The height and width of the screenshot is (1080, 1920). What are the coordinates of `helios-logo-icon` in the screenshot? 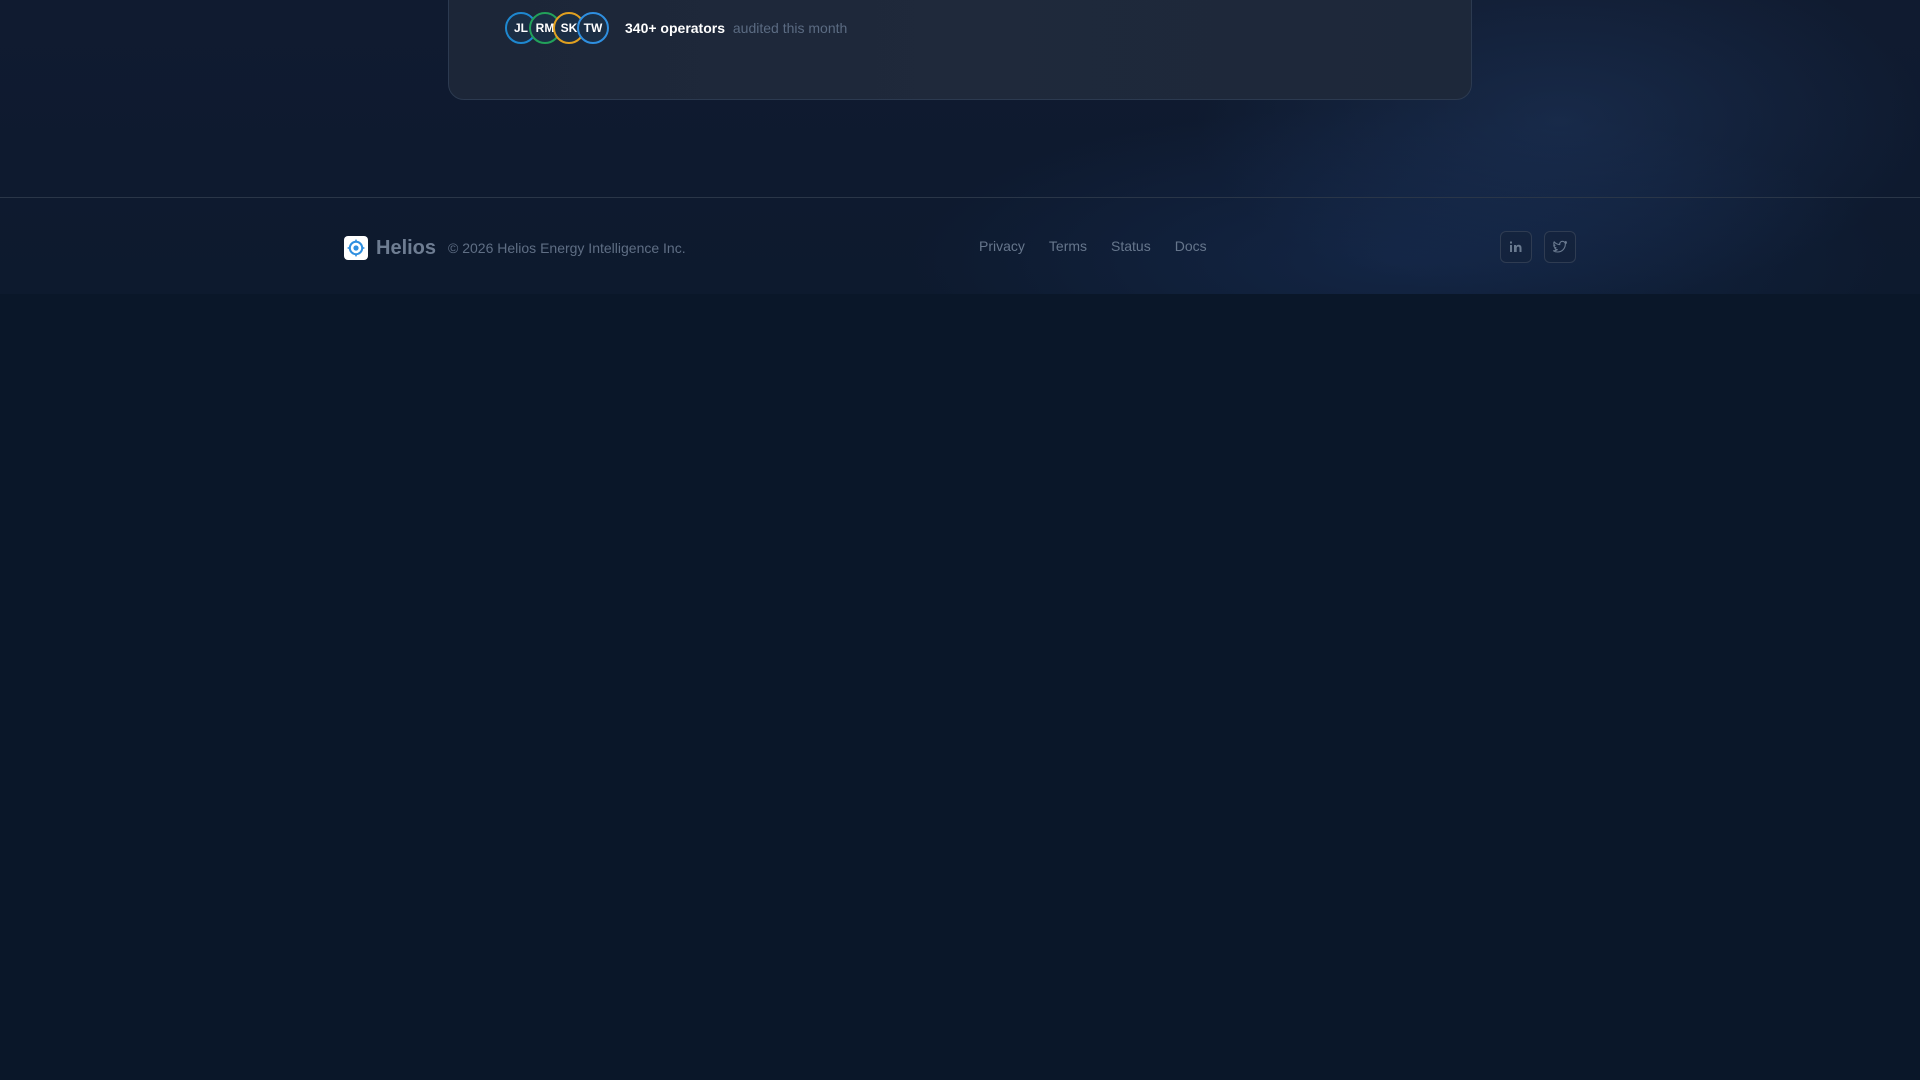 It's located at (356, 248).